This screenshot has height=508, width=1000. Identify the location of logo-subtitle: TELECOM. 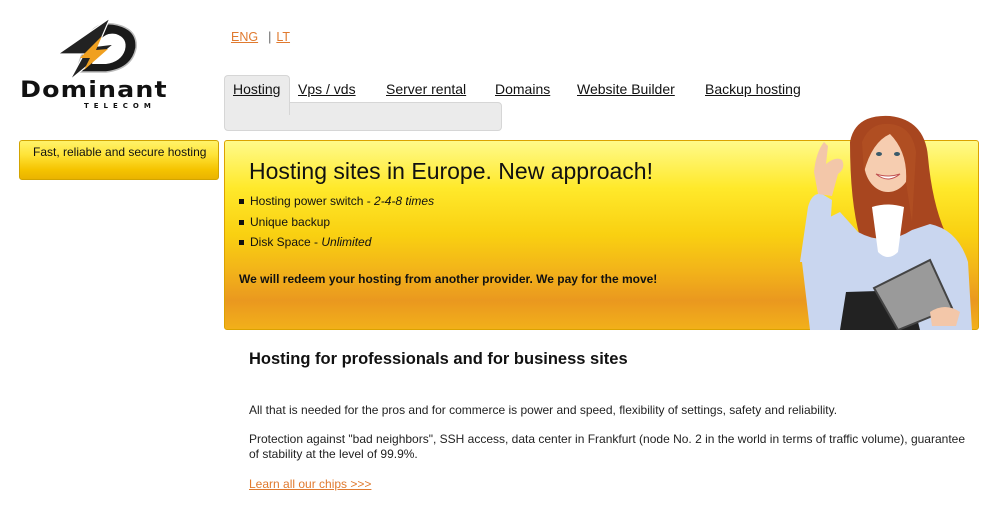
(120, 106).